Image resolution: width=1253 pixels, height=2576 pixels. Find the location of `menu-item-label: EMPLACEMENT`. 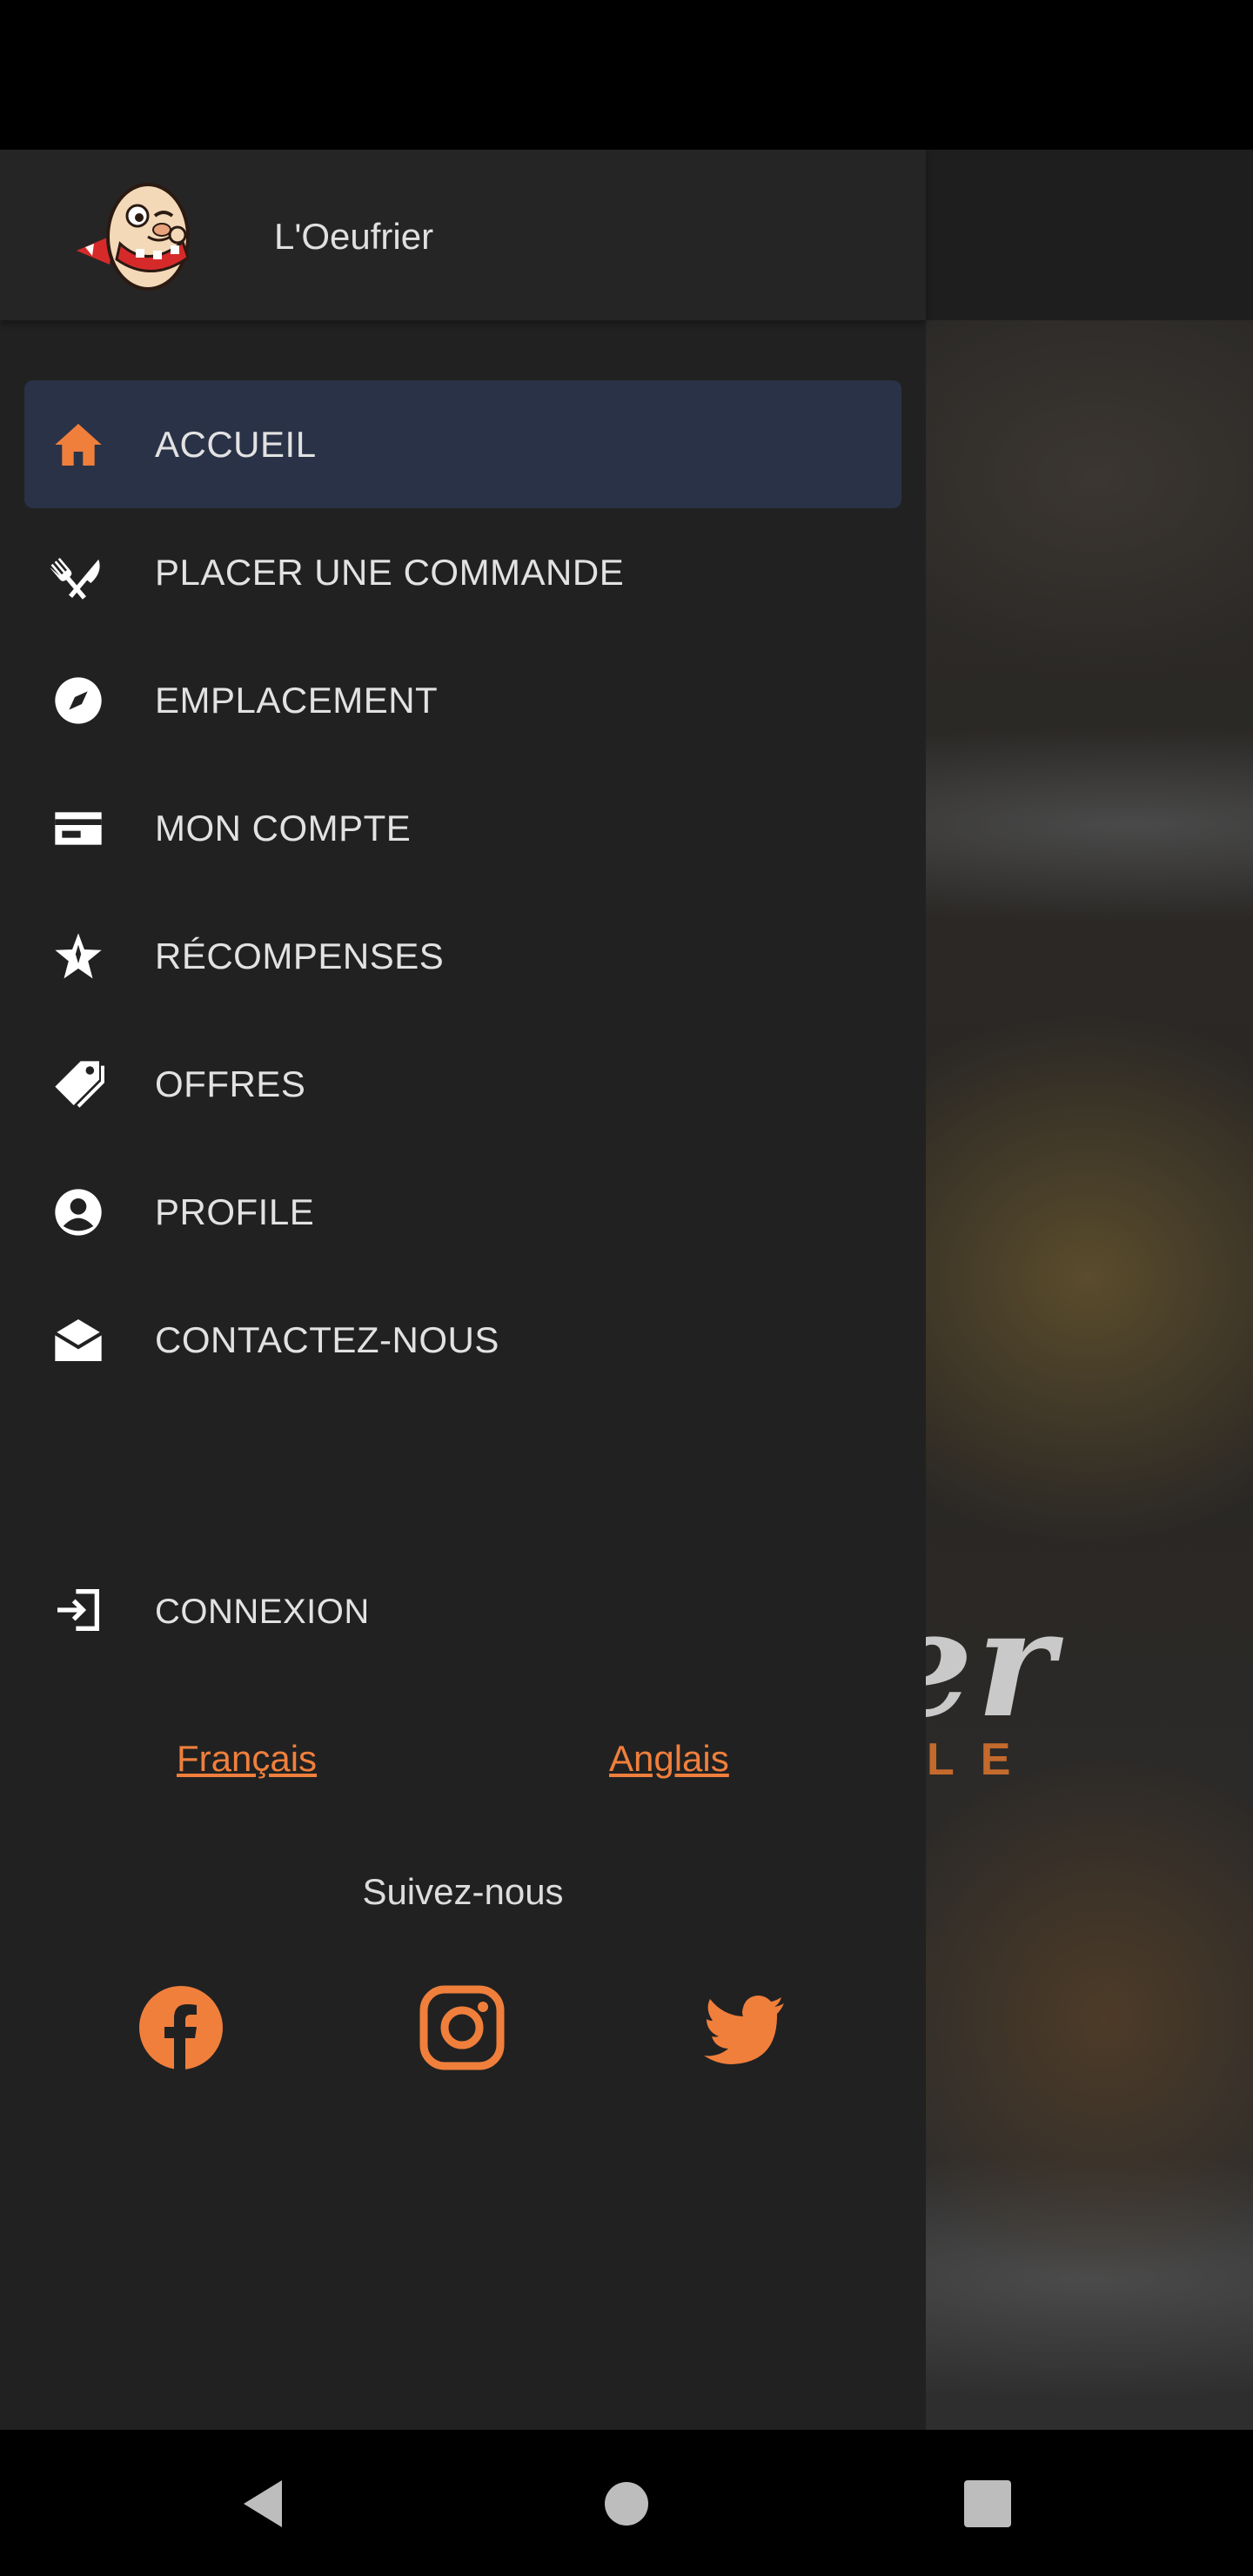

menu-item-label: EMPLACEMENT is located at coordinates (297, 700).